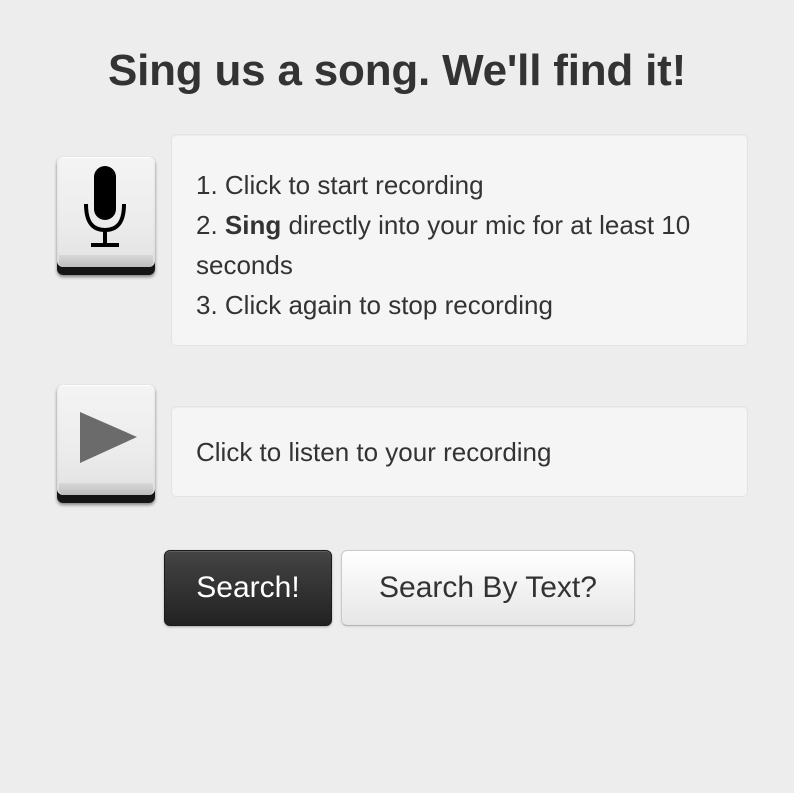 The height and width of the screenshot is (793, 794). I want to click on playback-panel: Click to listen to your recording, so click(459, 451).